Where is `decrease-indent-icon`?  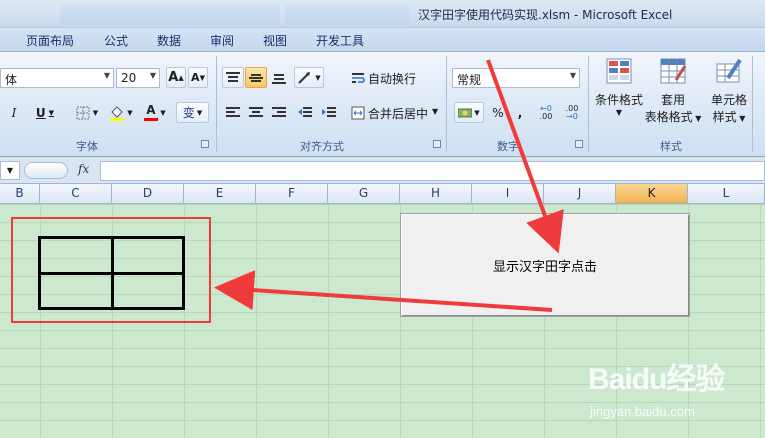
decrease-indent-icon is located at coordinates (305, 111).